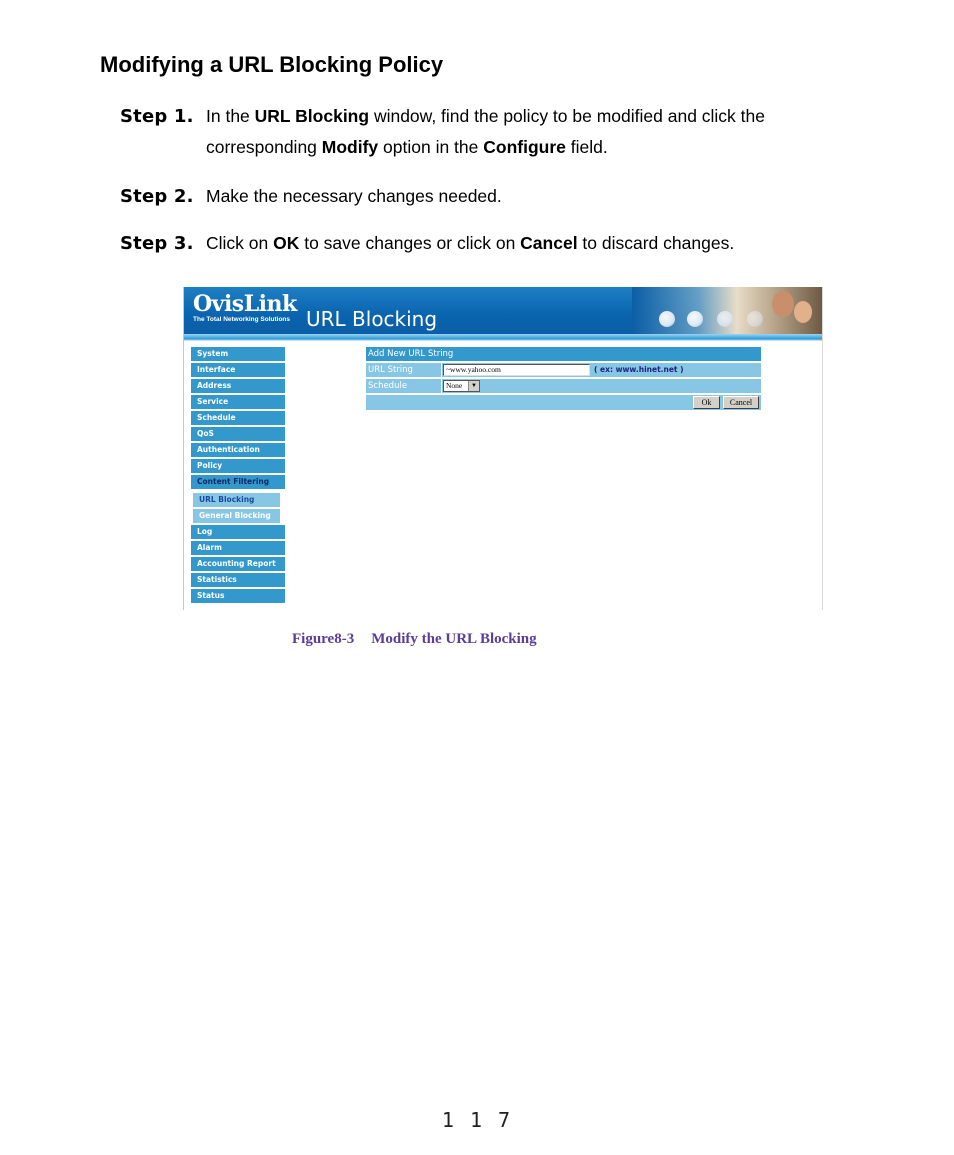 The height and width of the screenshot is (1155, 954). What do you see at coordinates (157, 243) in the screenshot?
I see `step-label: Step 3.` at bounding box center [157, 243].